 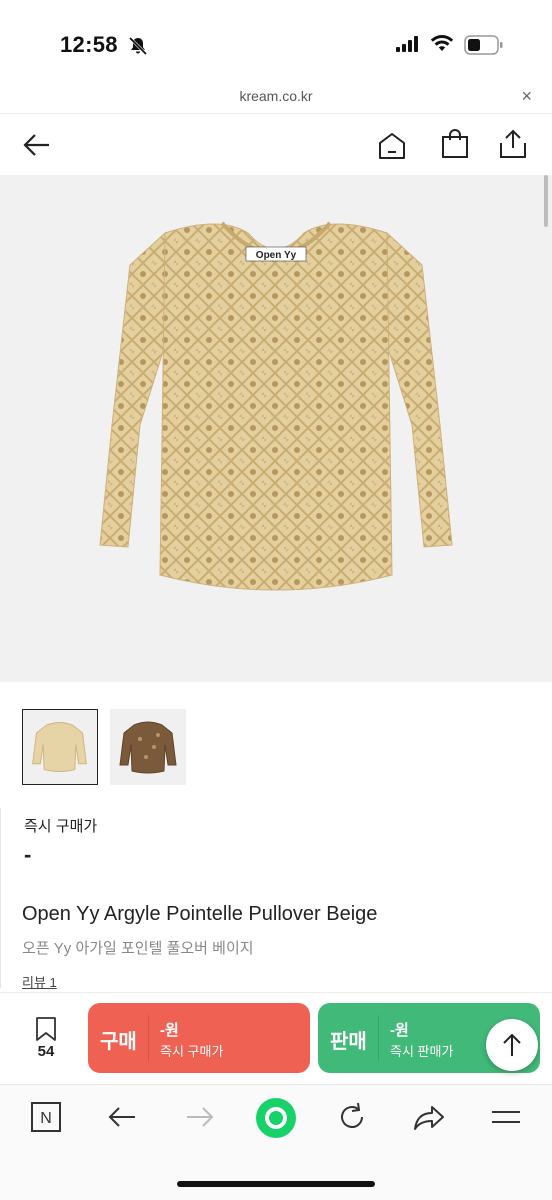 What do you see at coordinates (276, 255) in the screenshot?
I see `brand-label: Open Yy` at bounding box center [276, 255].